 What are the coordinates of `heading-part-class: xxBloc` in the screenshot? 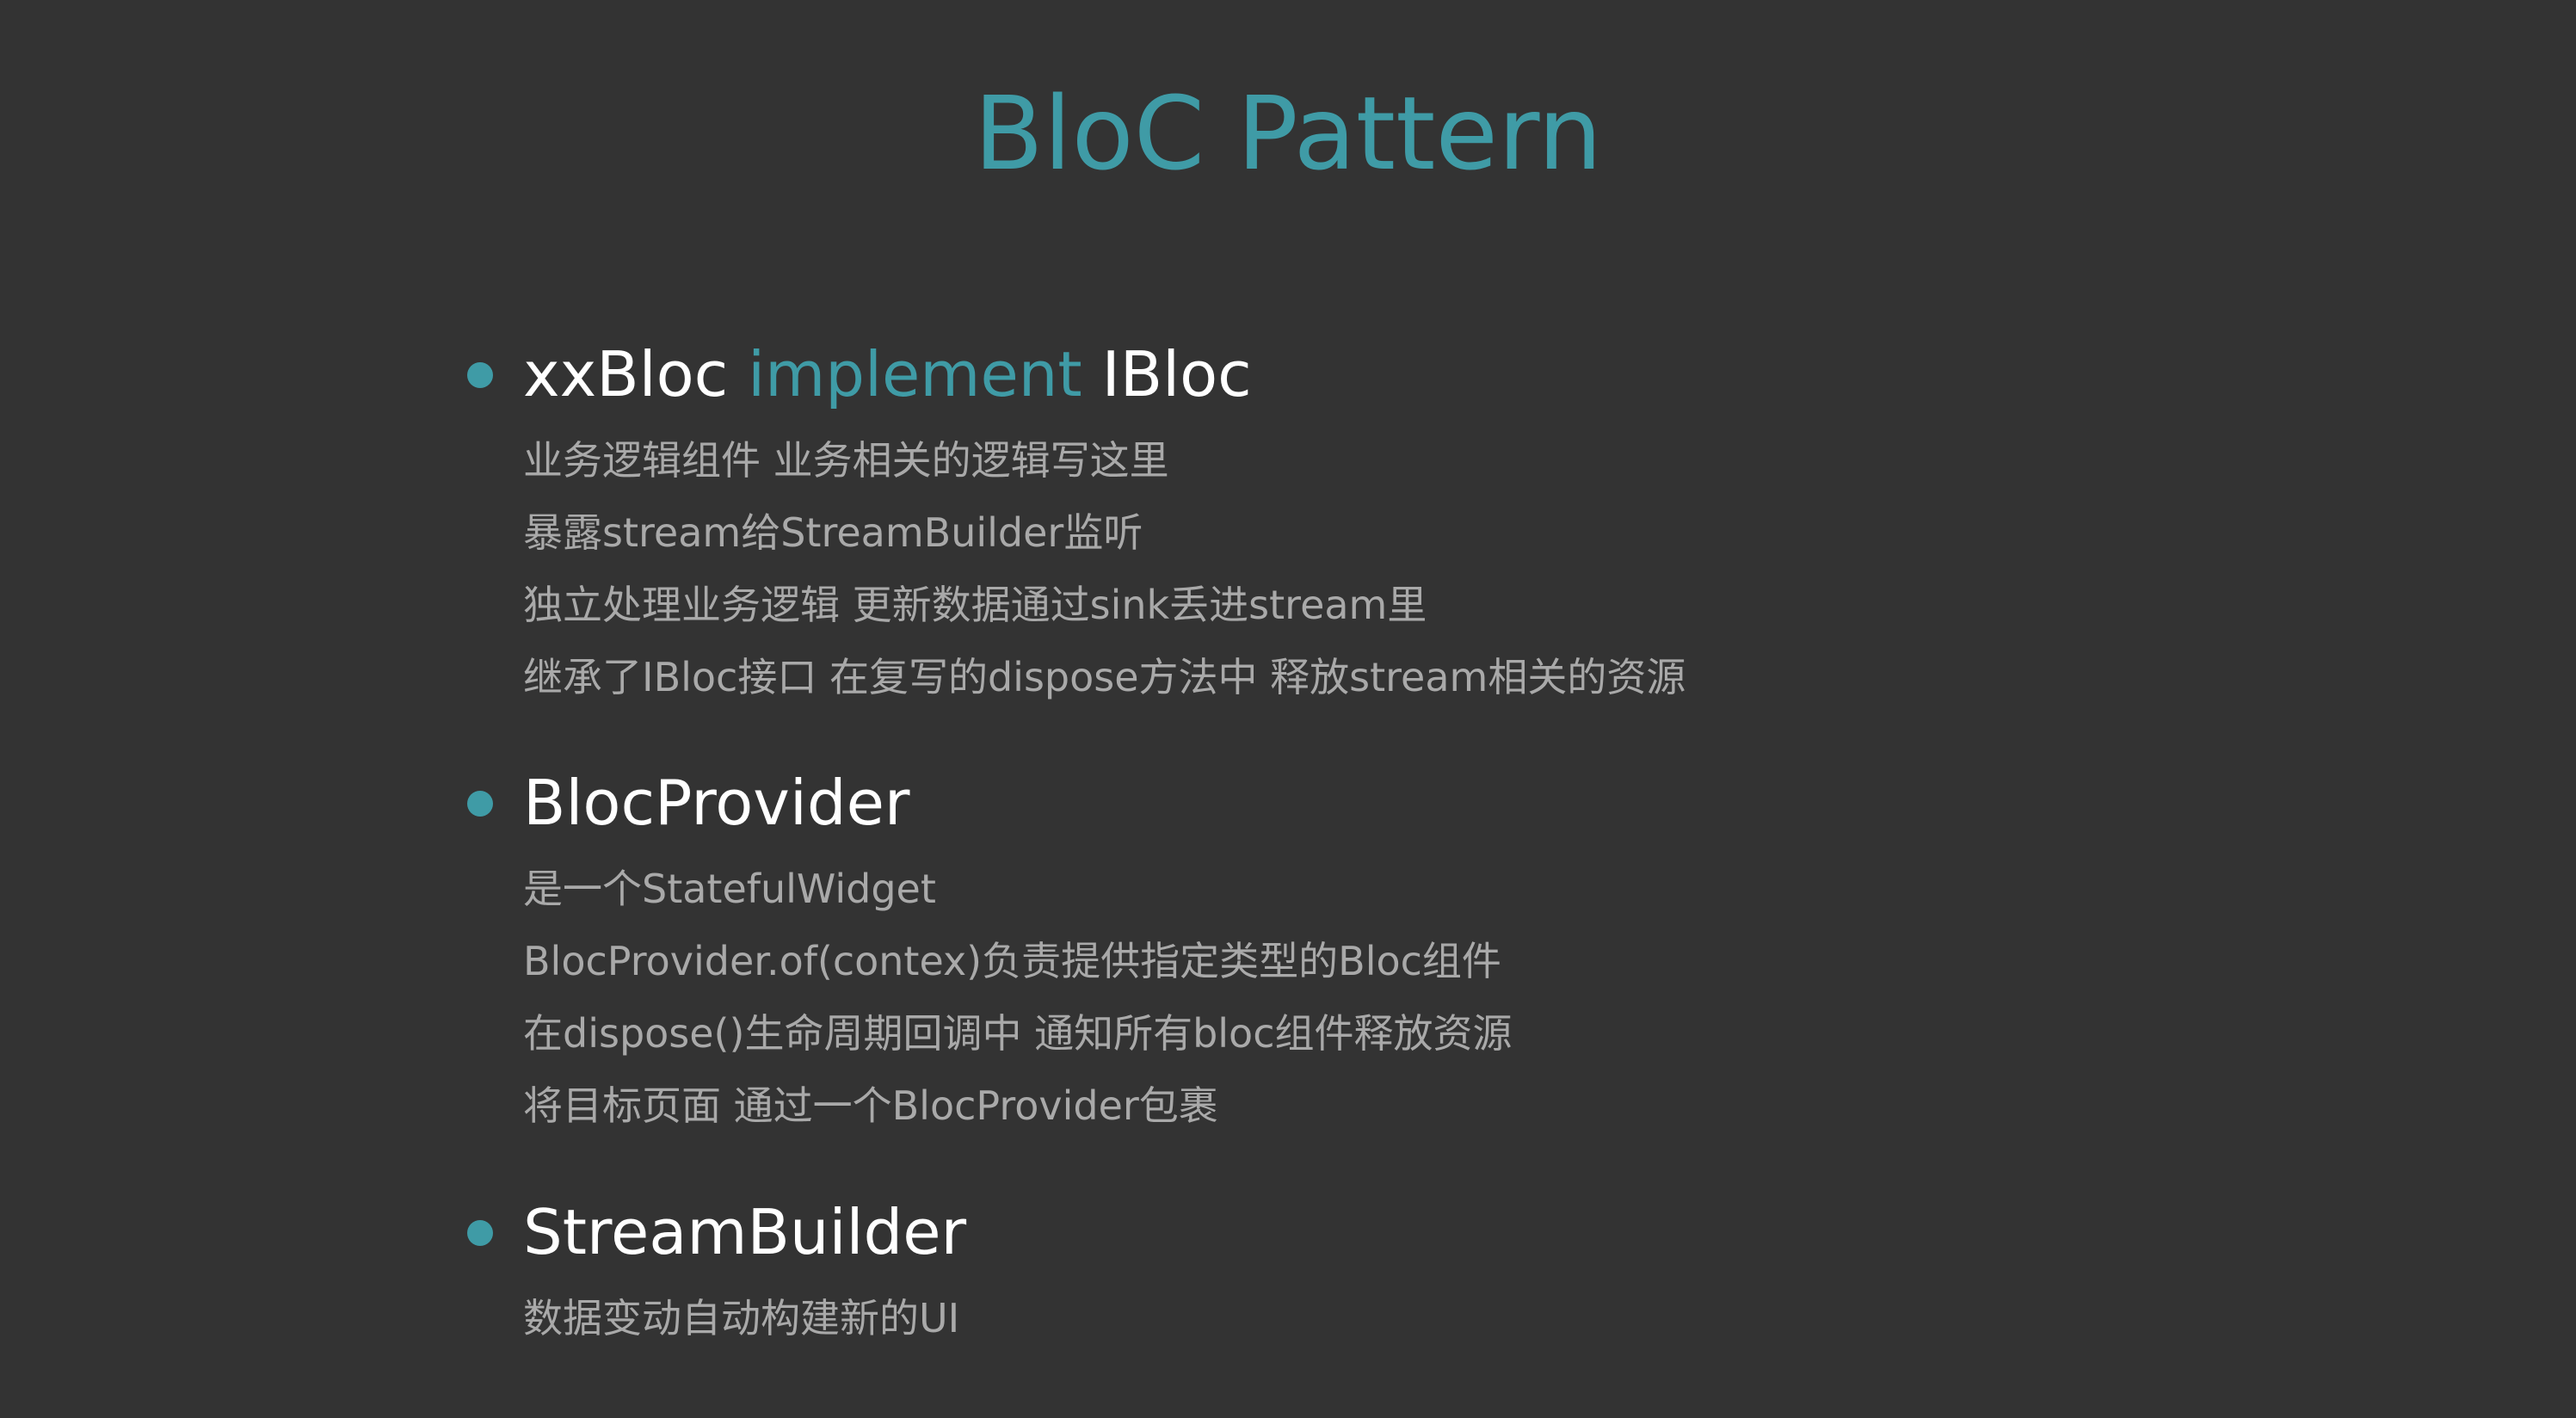 It's located at (626, 374).